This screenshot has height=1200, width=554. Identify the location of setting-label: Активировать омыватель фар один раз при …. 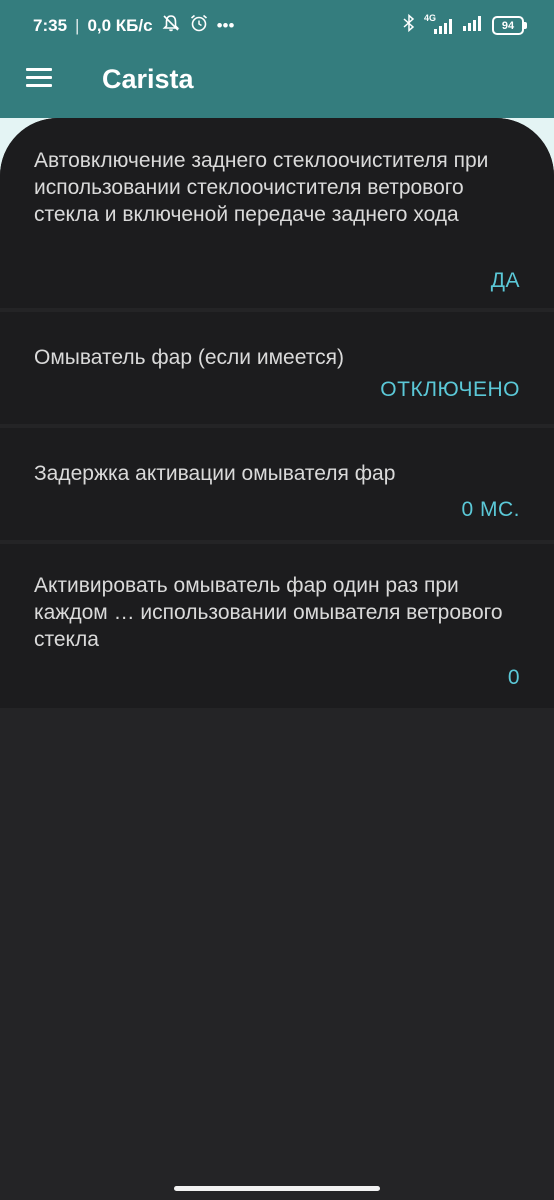
(268, 612).